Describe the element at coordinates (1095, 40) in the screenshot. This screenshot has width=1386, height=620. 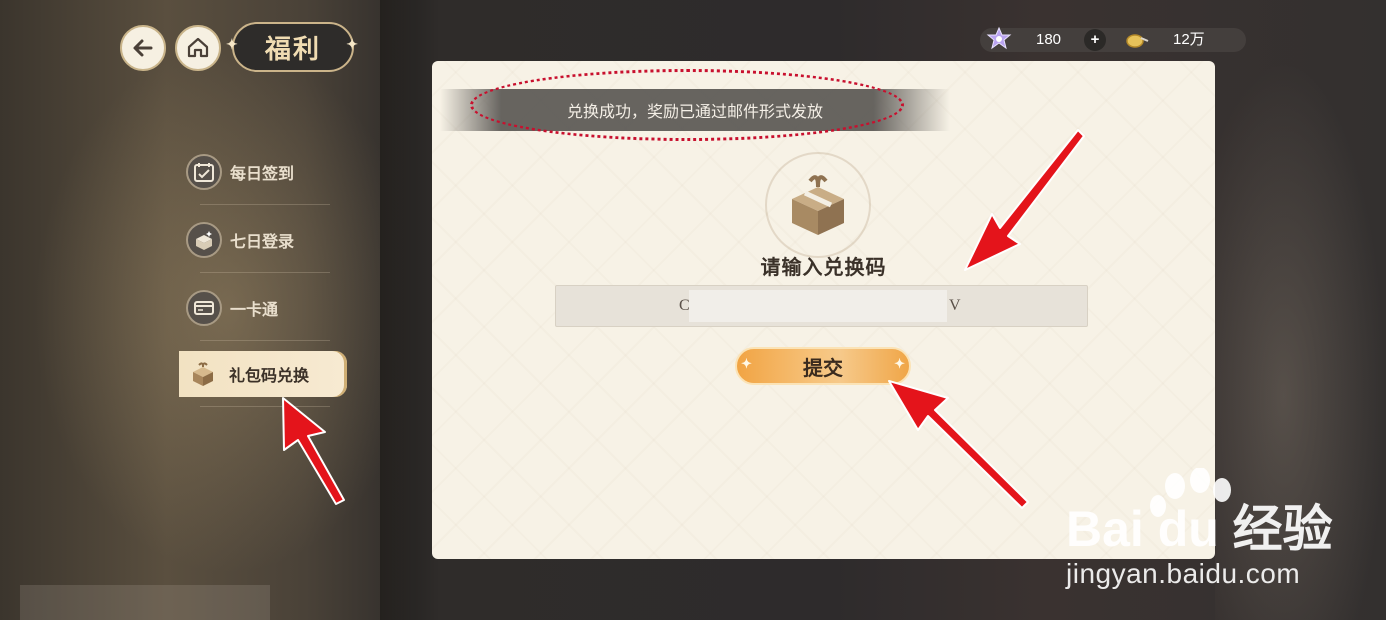
I see `add-gem-button: +` at that location.